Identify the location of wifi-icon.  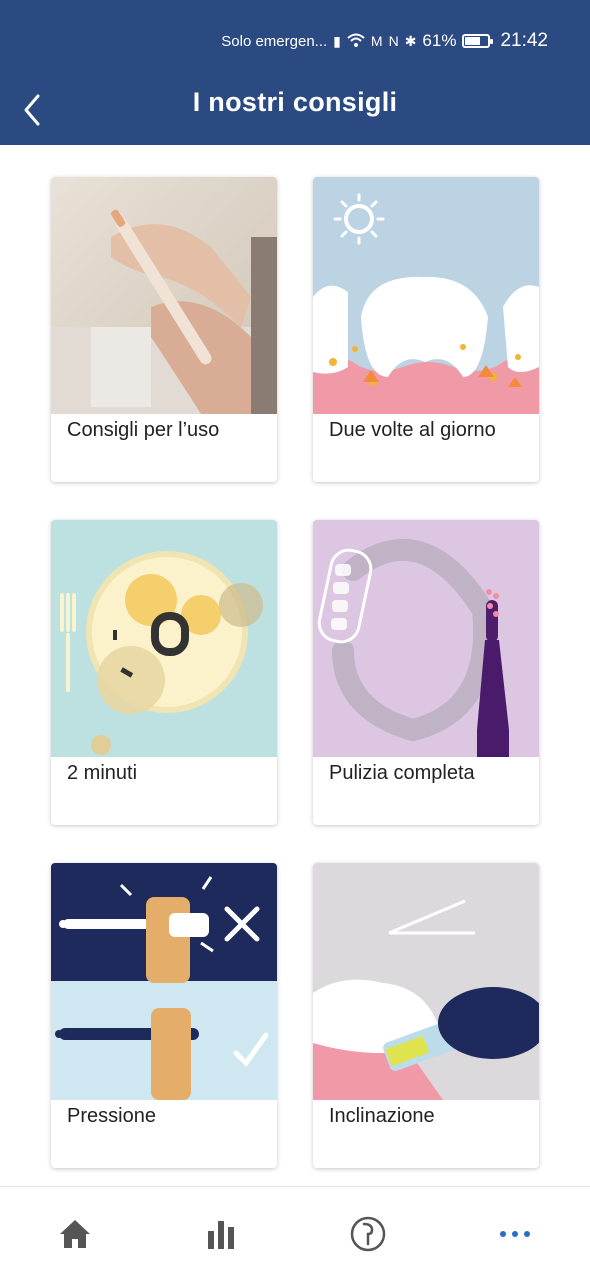
(356, 41).